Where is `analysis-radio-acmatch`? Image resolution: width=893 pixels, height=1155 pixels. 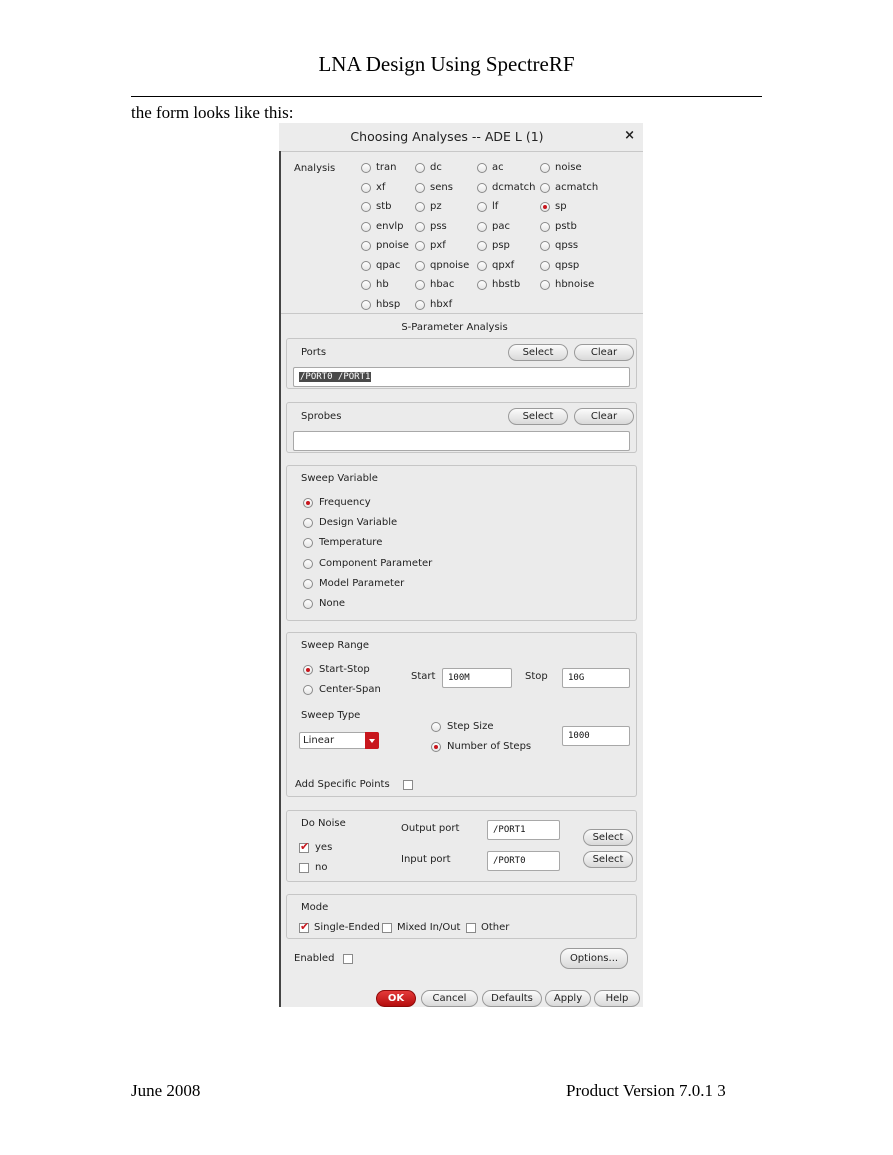 analysis-radio-acmatch is located at coordinates (545, 187).